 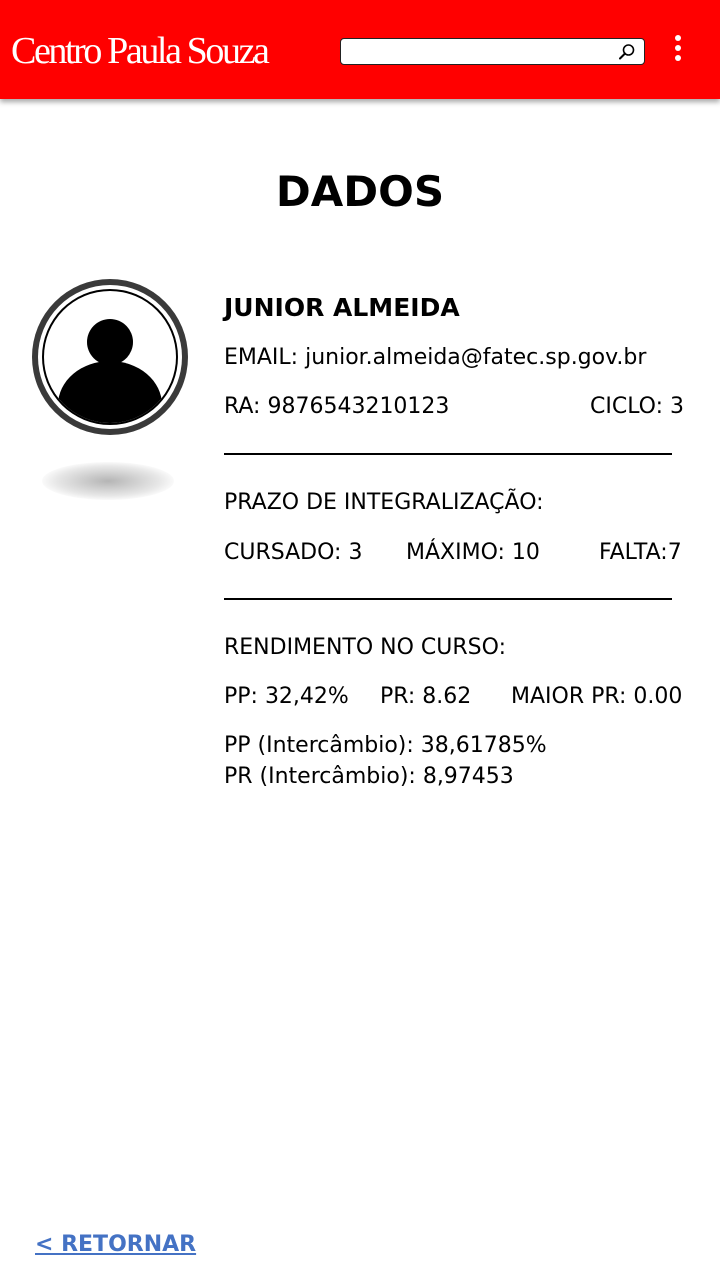 I want to click on avatar-shadow, so click(x=108, y=481).